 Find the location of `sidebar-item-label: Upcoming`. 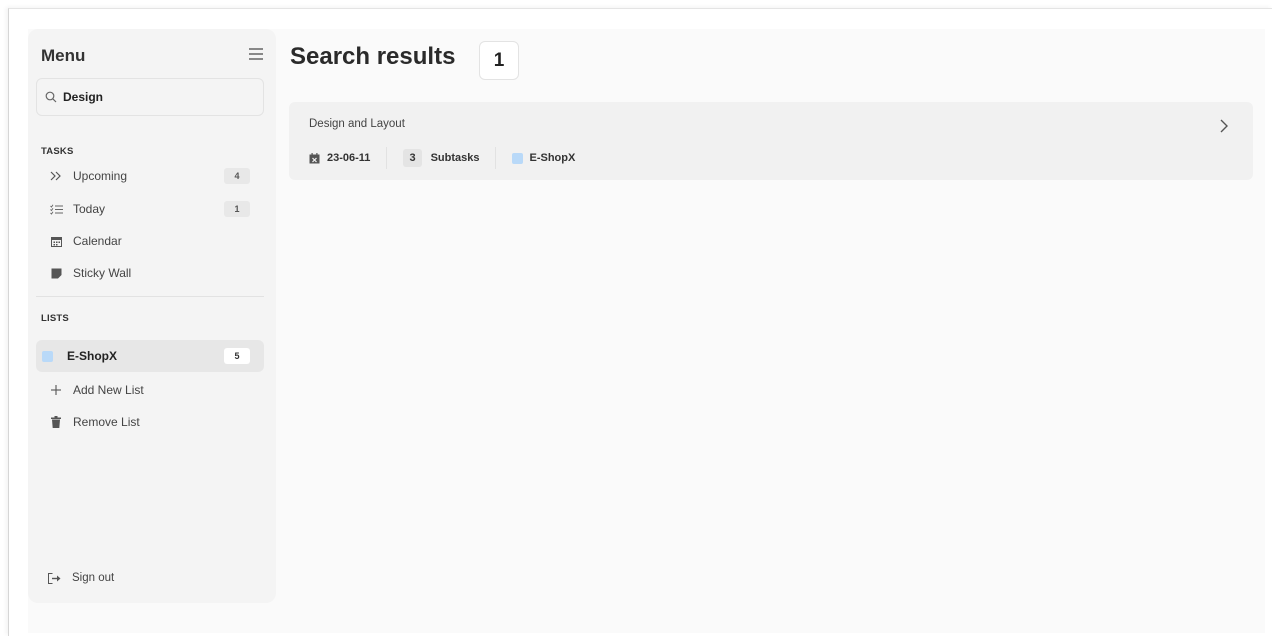

sidebar-item-label: Upcoming is located at coordinates (100, 176).